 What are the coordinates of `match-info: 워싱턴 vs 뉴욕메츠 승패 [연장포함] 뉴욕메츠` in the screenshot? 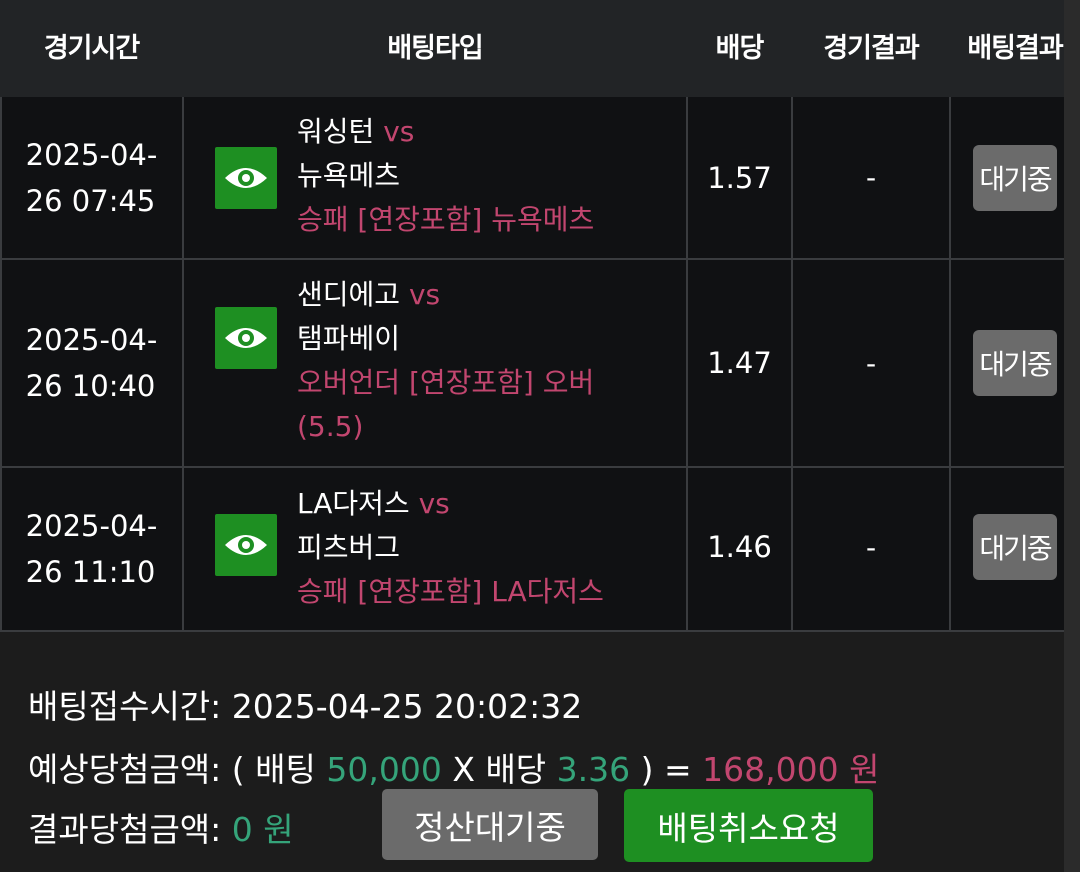 It's located at (445, 176).